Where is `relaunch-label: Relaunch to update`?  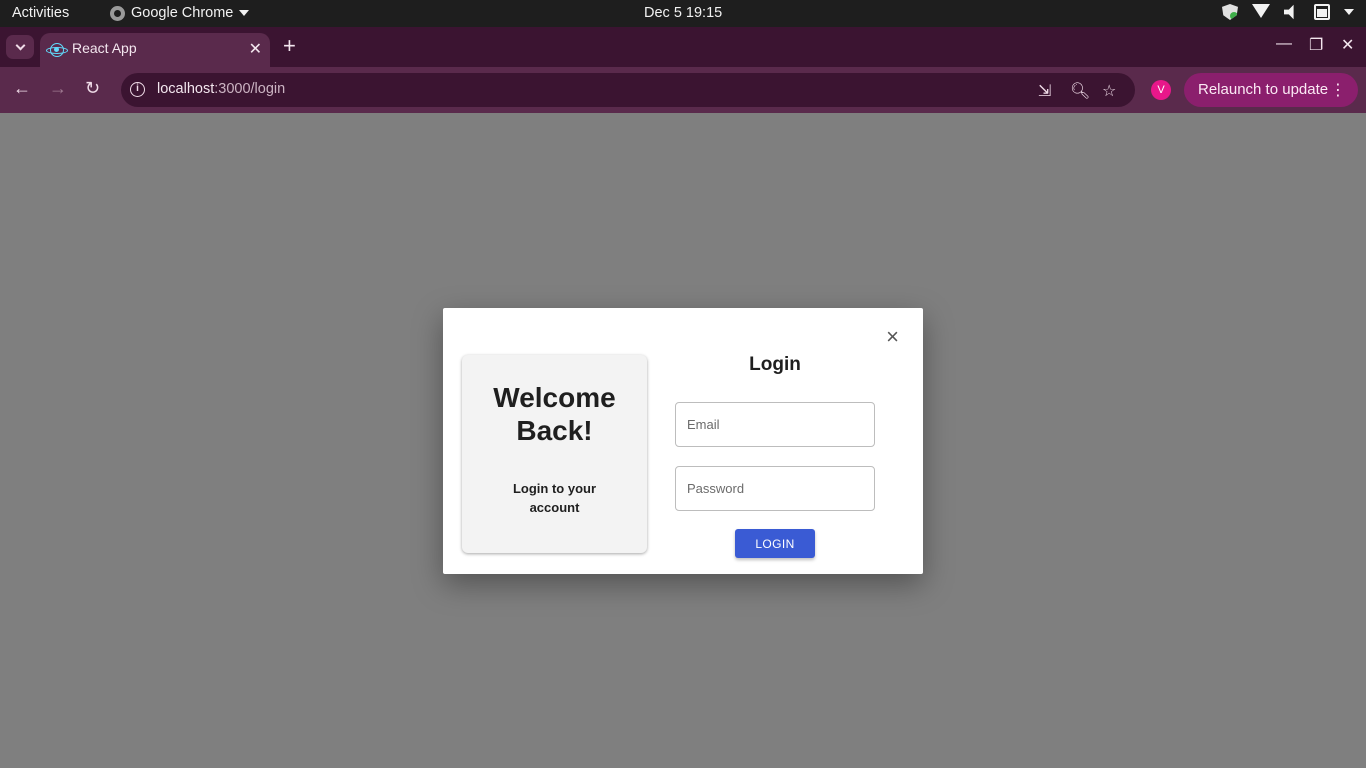
relaunch-label: Relaunch to update is located at coordinates (1263, 89).